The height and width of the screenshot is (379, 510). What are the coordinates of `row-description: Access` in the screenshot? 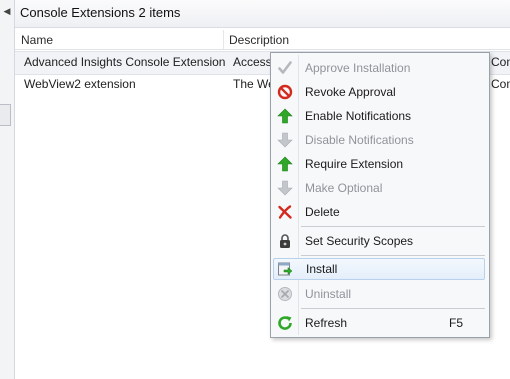 It's located at (252, 62).